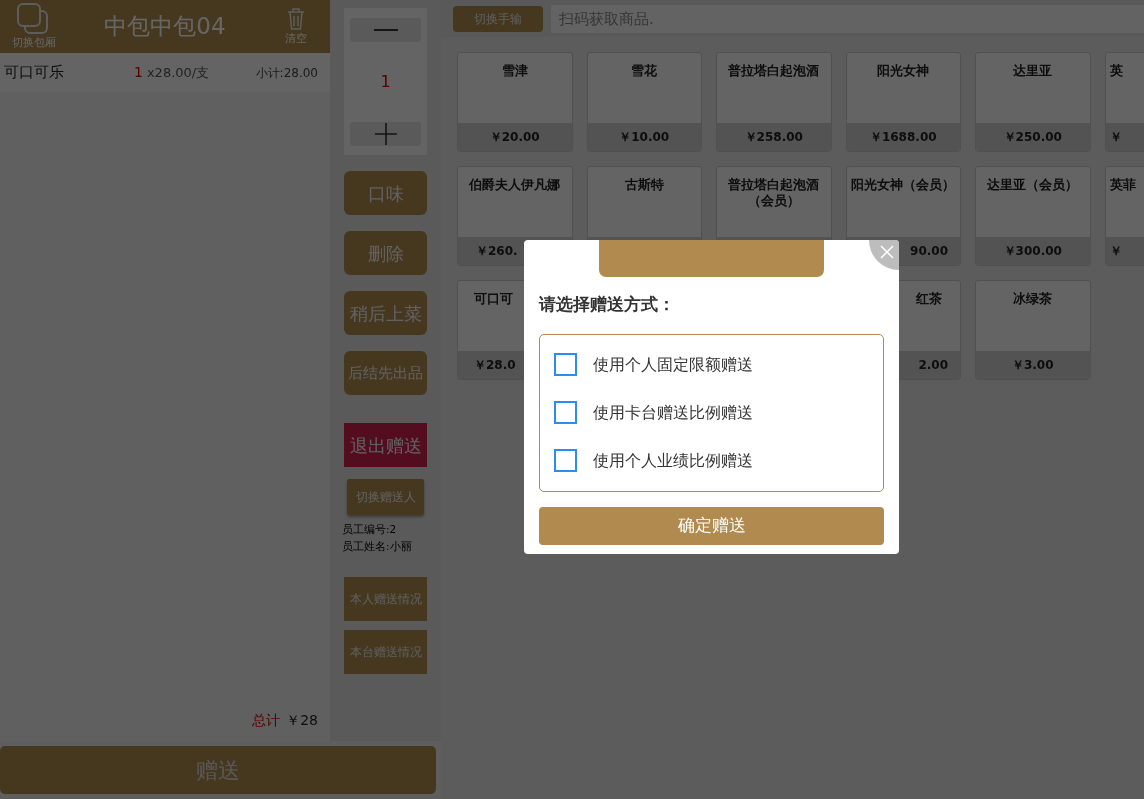 This screenshot has height=799, width=1144. I want to click on staff-info: 员工编号:2, so click(370, 529).